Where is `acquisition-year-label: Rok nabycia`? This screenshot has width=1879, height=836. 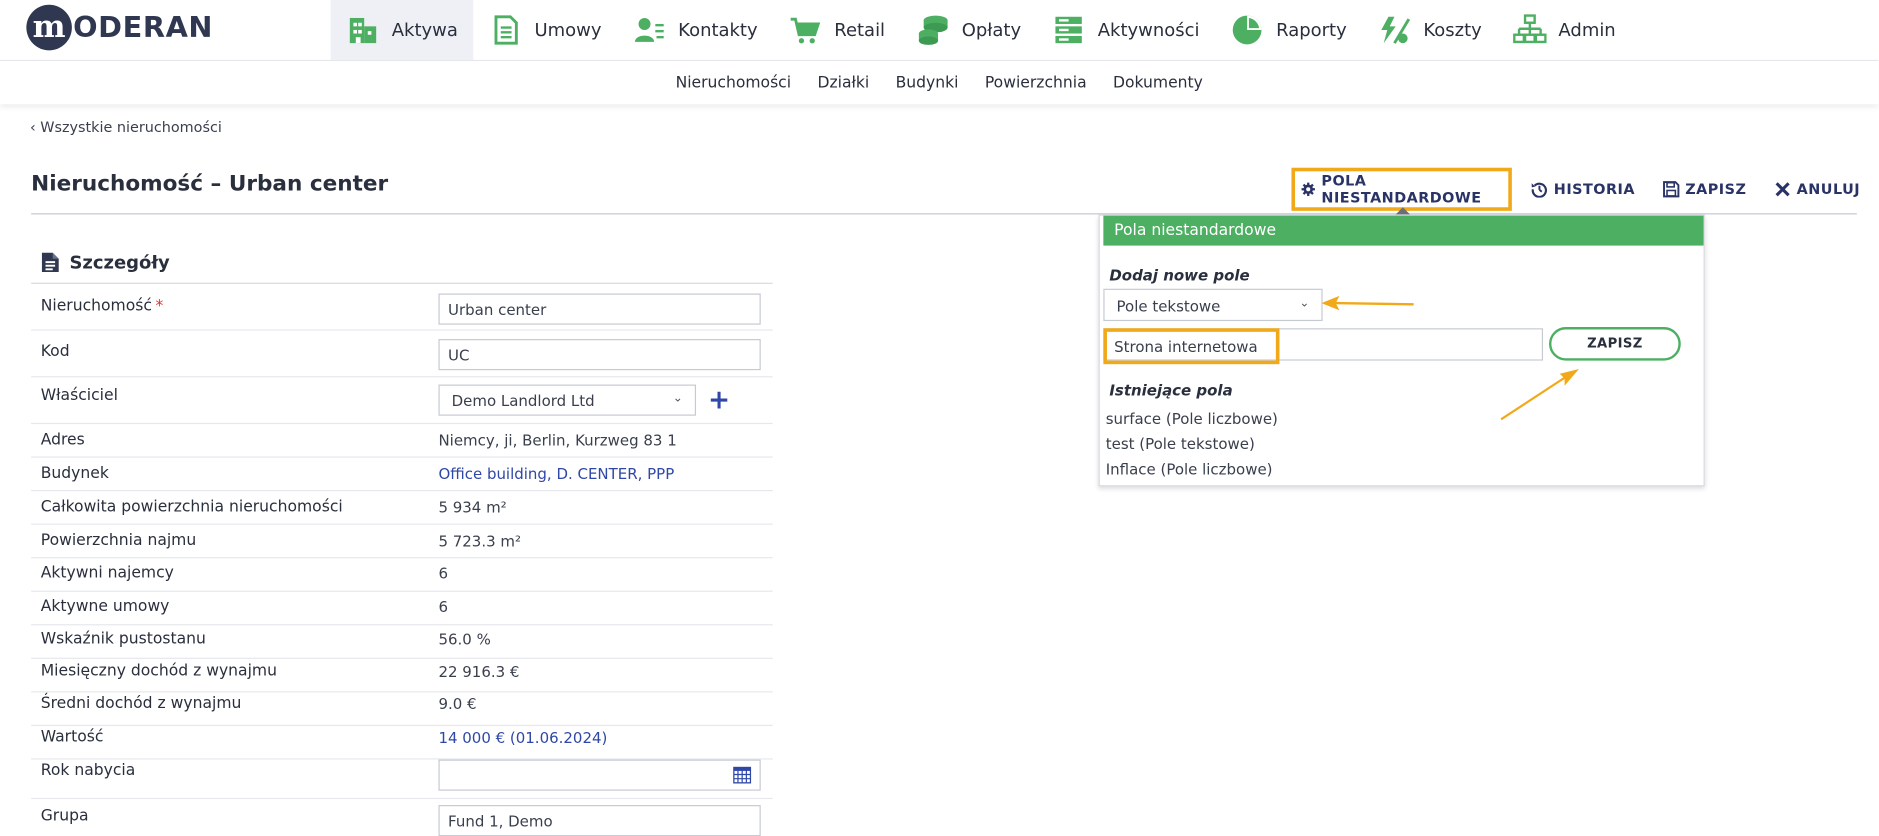
acquisition-year-label: Rok nabycia is located at coordinates (88, 770).